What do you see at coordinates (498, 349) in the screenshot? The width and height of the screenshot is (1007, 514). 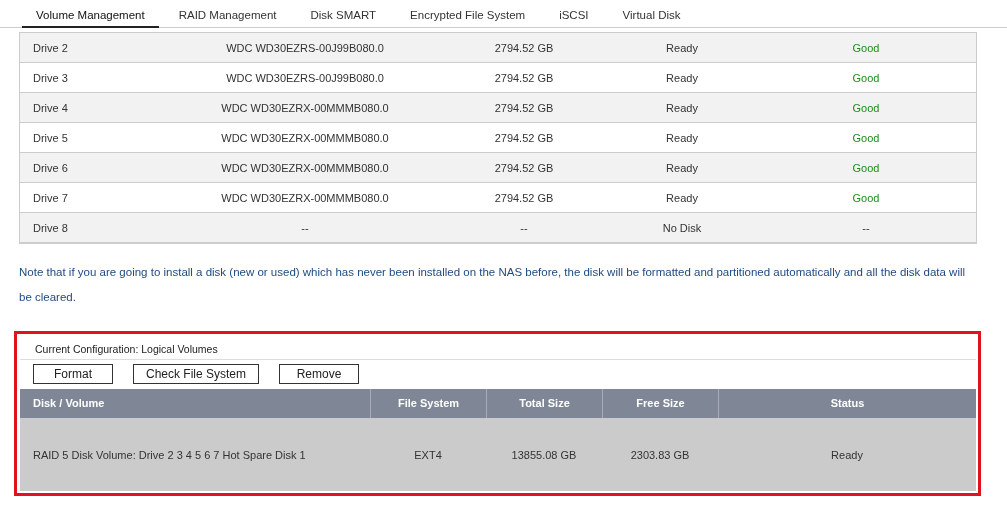 I see `section-title: Current Configuration: Logical Volumes` at bounding box center [498, 349].